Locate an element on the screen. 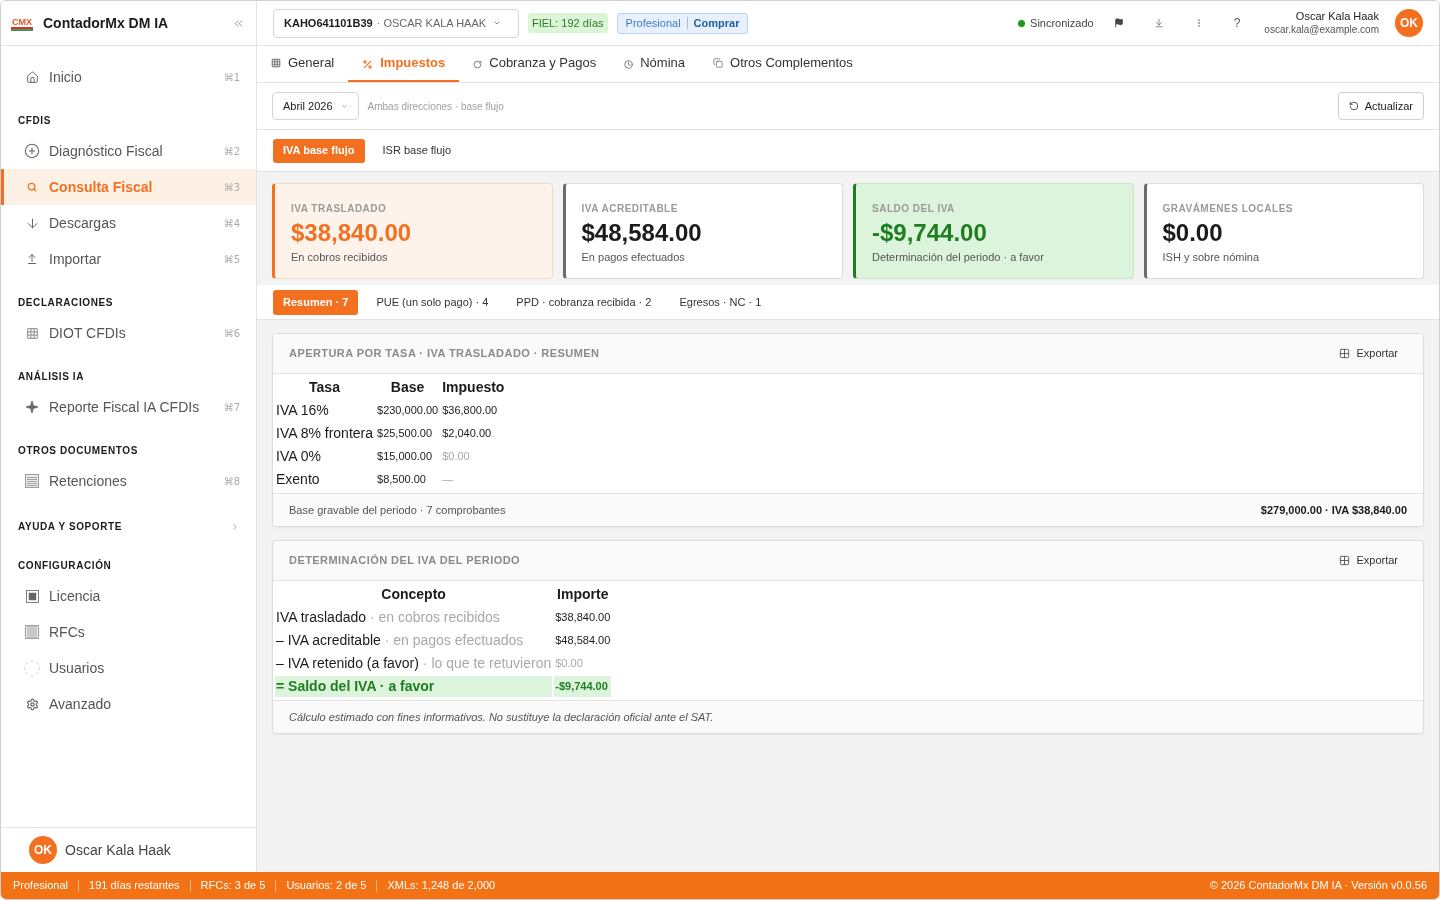 This screenshot has width=1440, height=900. card-caption: En cobros recibidos is located at coordinates (340, 257).